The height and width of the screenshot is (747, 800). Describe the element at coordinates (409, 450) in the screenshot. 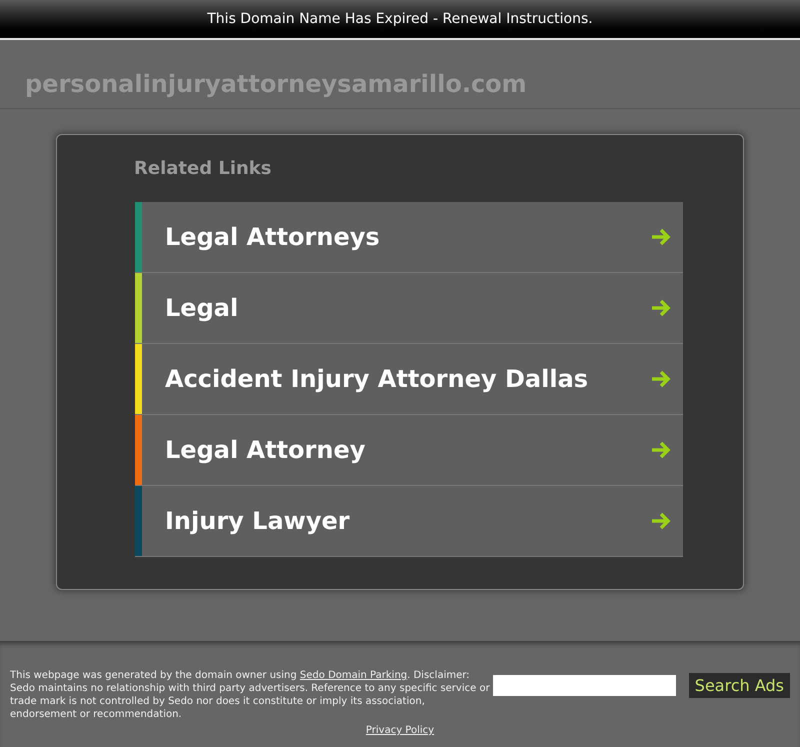

I see `related-link: Legal Attorney` at that location.